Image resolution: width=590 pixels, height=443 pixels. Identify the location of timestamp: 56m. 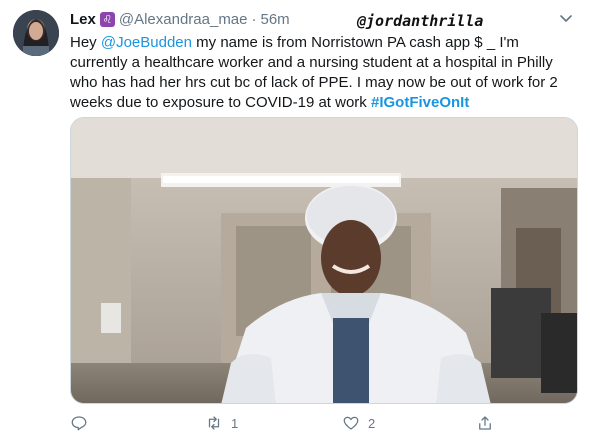
(275, 19).